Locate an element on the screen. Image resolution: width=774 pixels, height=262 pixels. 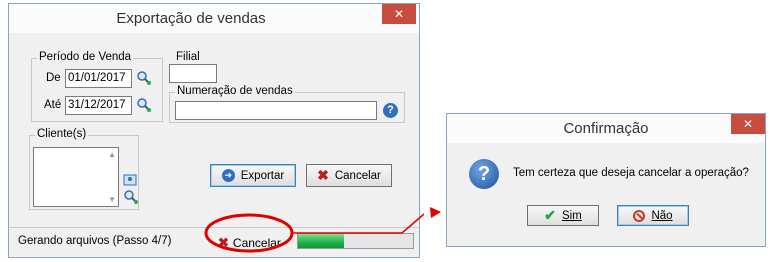
exportar-button: ➜ Exportar is located at coordinates (253, 175).